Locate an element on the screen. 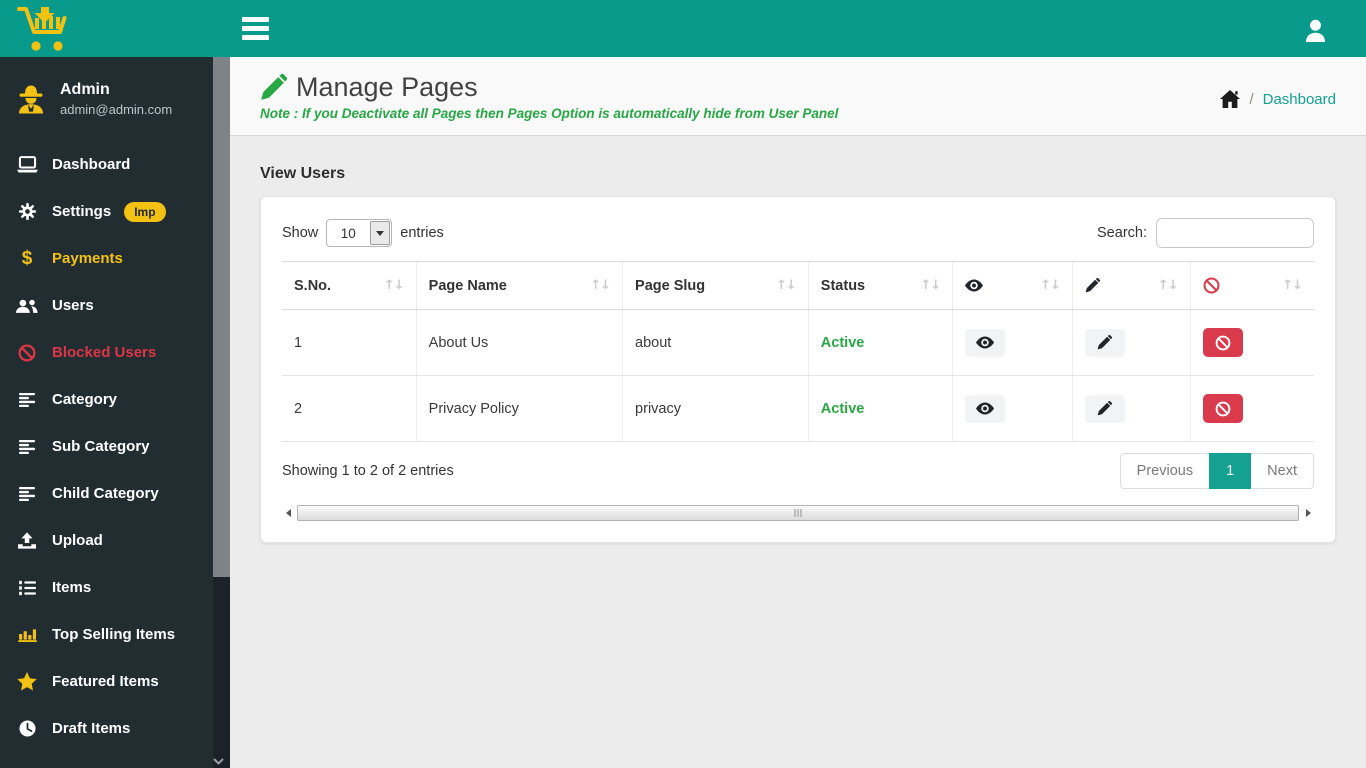 This screenshot has width=1366, height=768. search-control: Search: is located at coordinates (1205, 233).